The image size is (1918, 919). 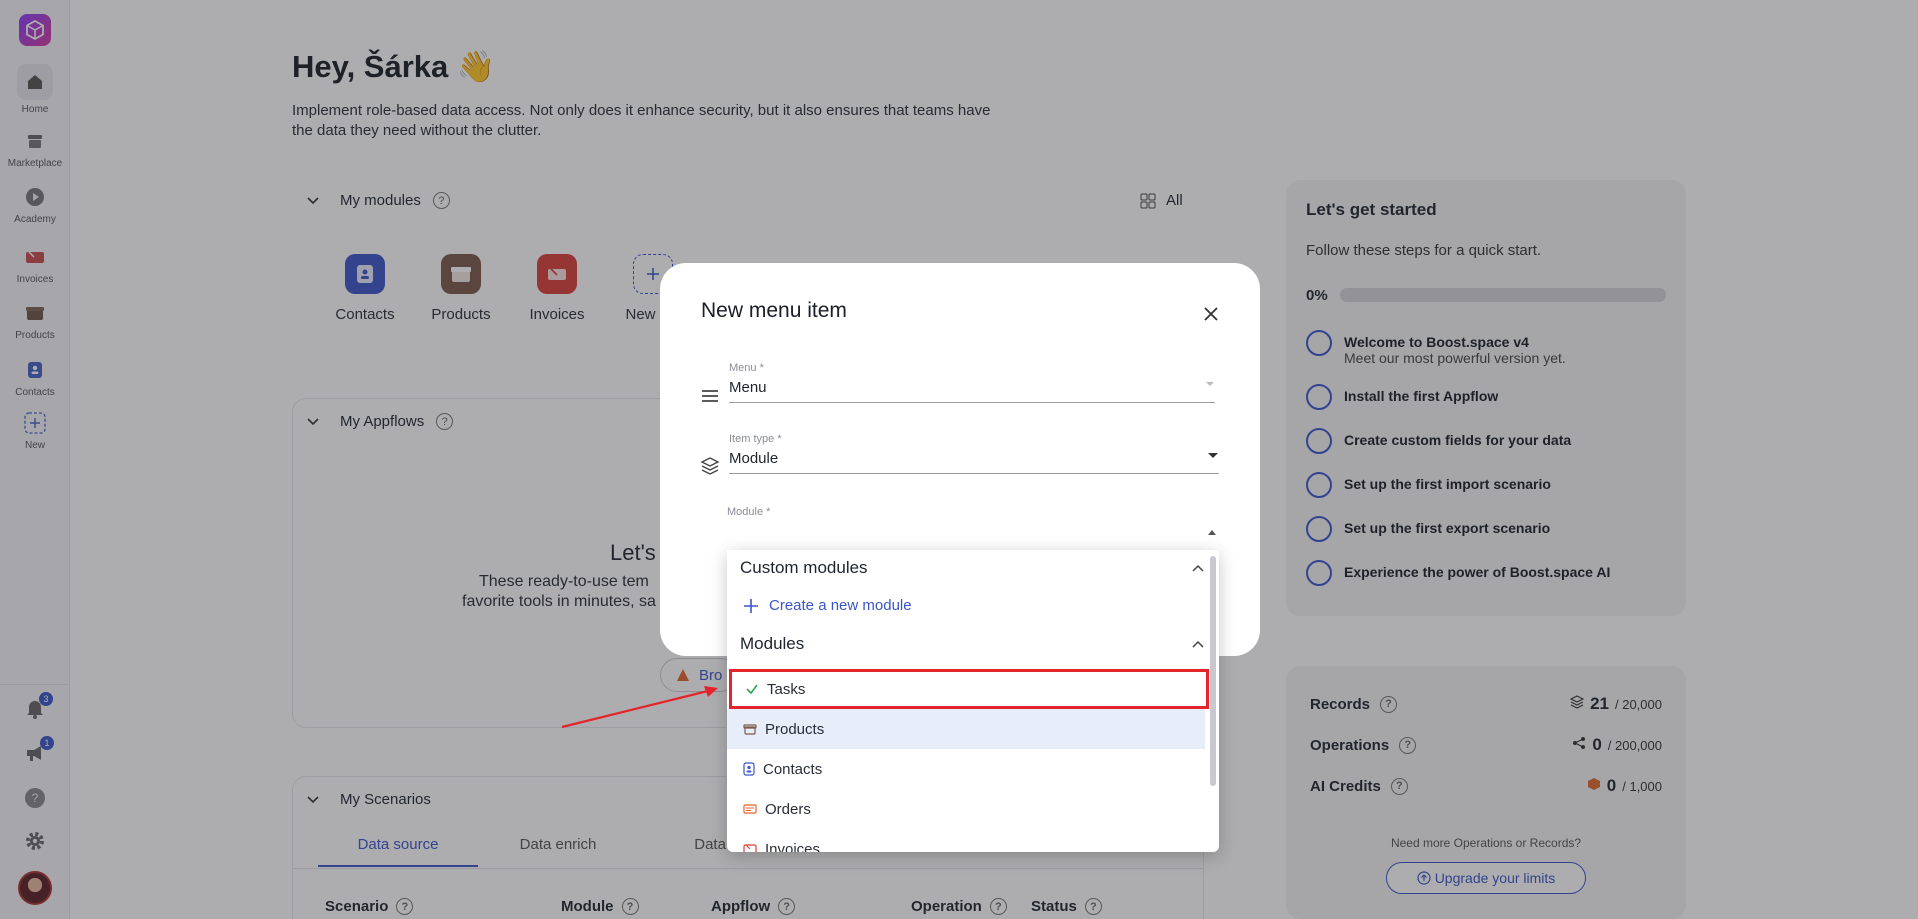 I want to click on invoice-icon, so click(x=750, y=848).